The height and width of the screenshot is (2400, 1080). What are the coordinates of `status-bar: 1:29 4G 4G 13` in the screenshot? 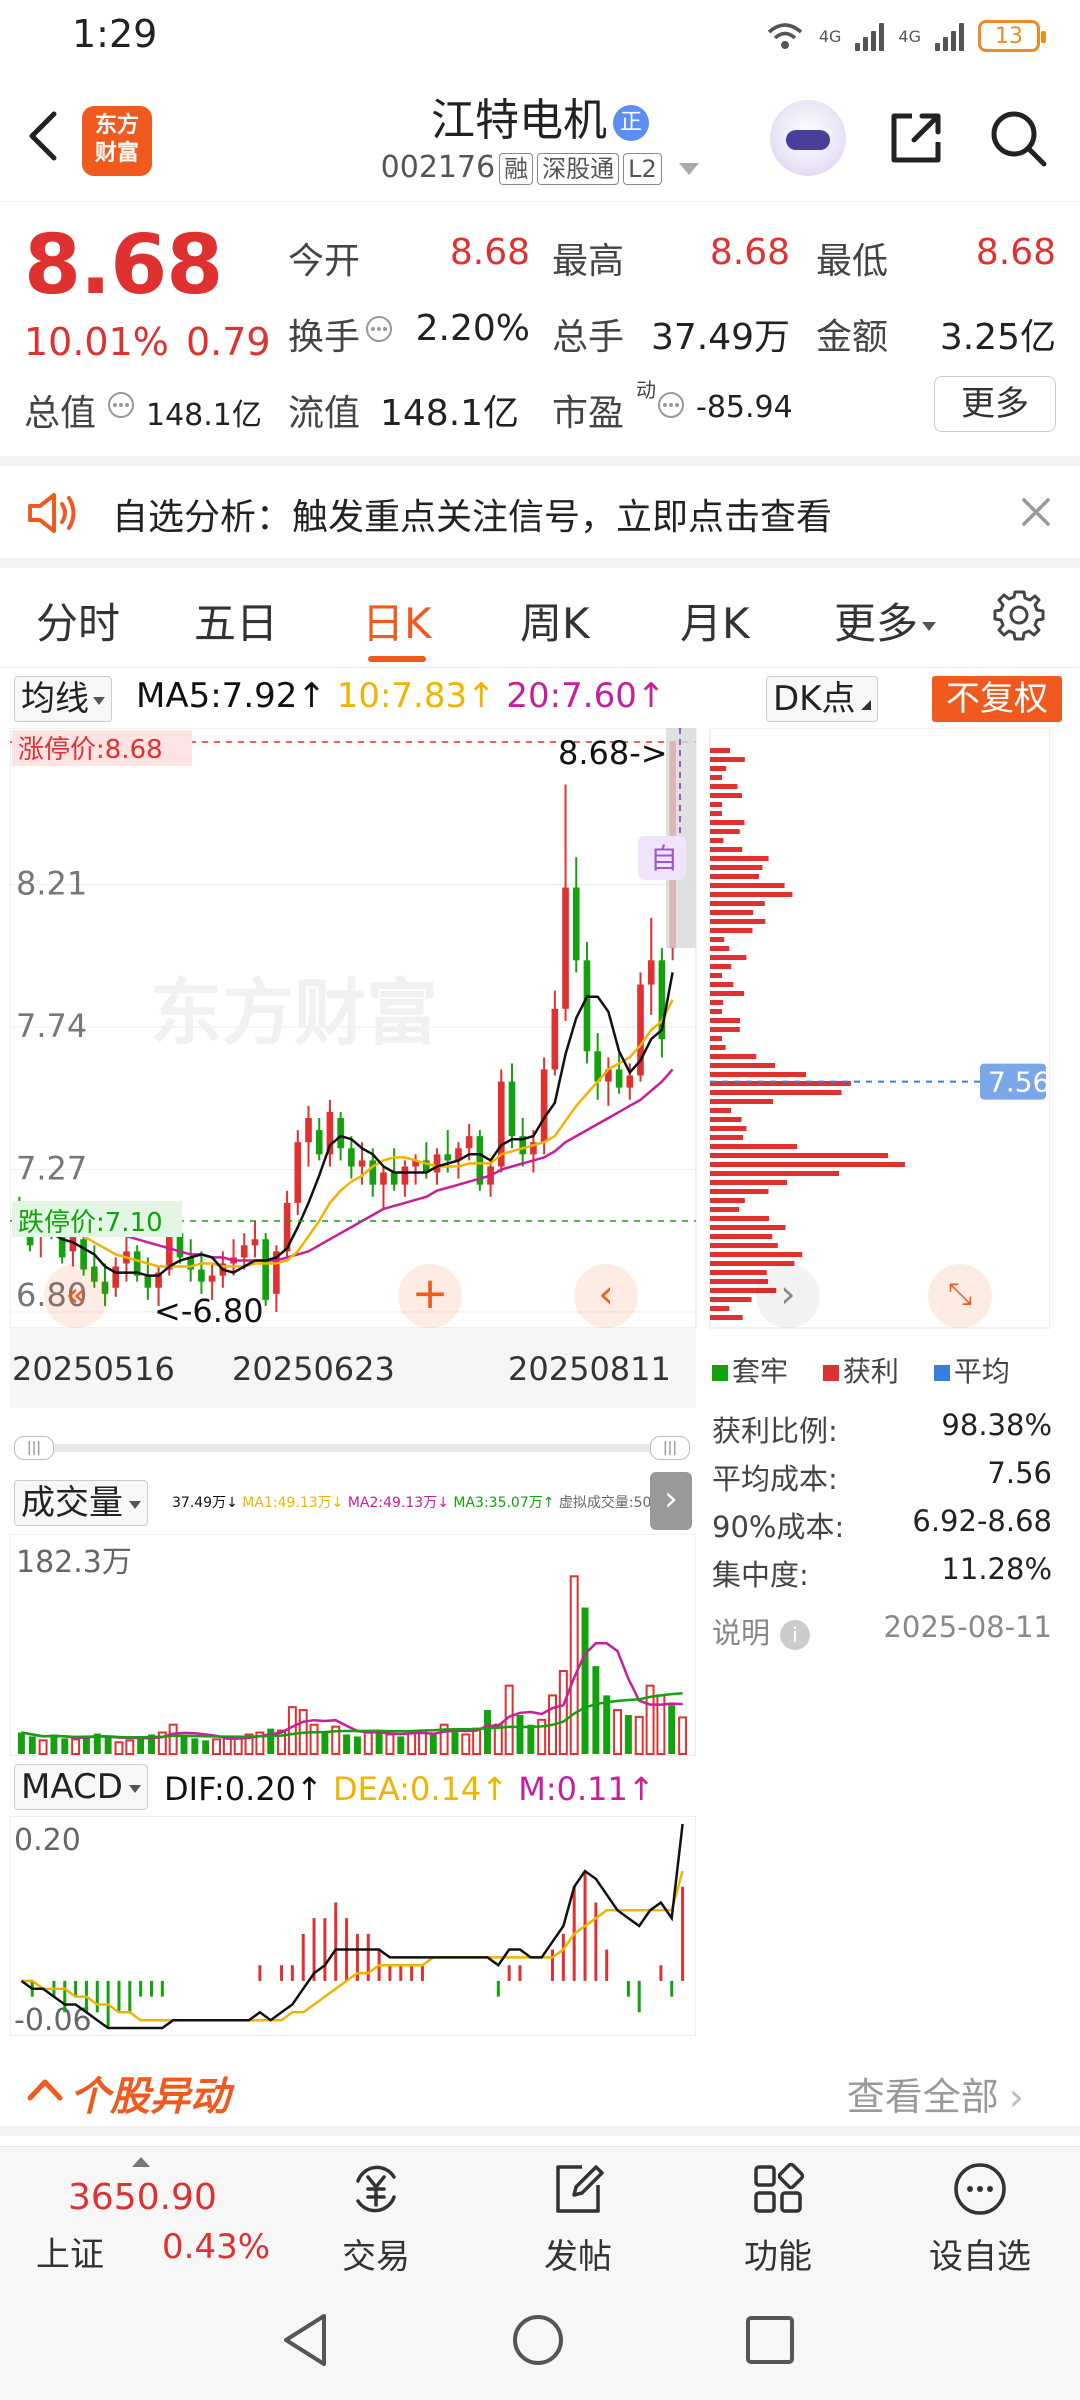 It's located at (540, 36).